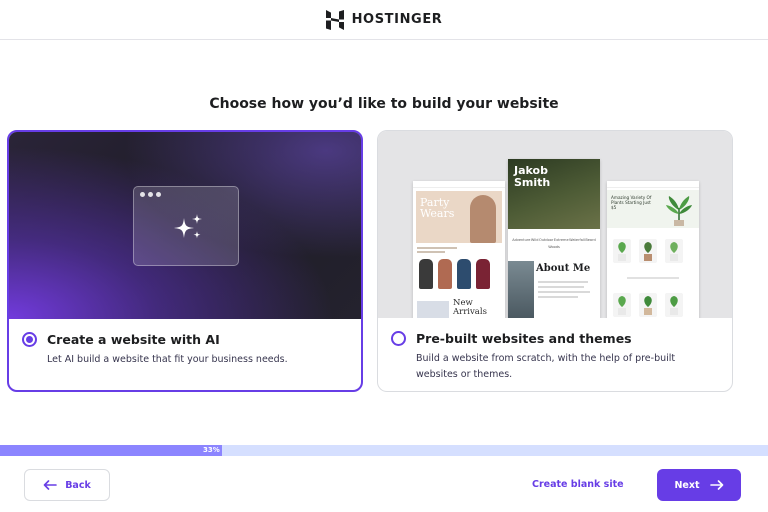 This screenshot has width=768, height=512. What do you see at coordinates (554, 194) in the screenshot?
I see `portfolio-hero: Jakob Smith` at bounding box center [554, 194].